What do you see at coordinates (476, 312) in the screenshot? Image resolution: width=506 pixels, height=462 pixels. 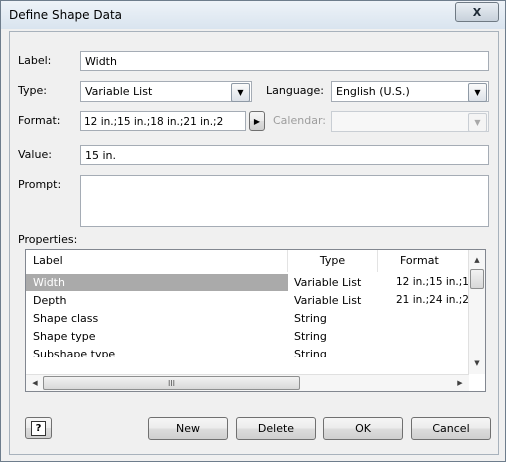 I see `vertical-scrollbar: ▲ ▼` at bounding box center [476, 312].